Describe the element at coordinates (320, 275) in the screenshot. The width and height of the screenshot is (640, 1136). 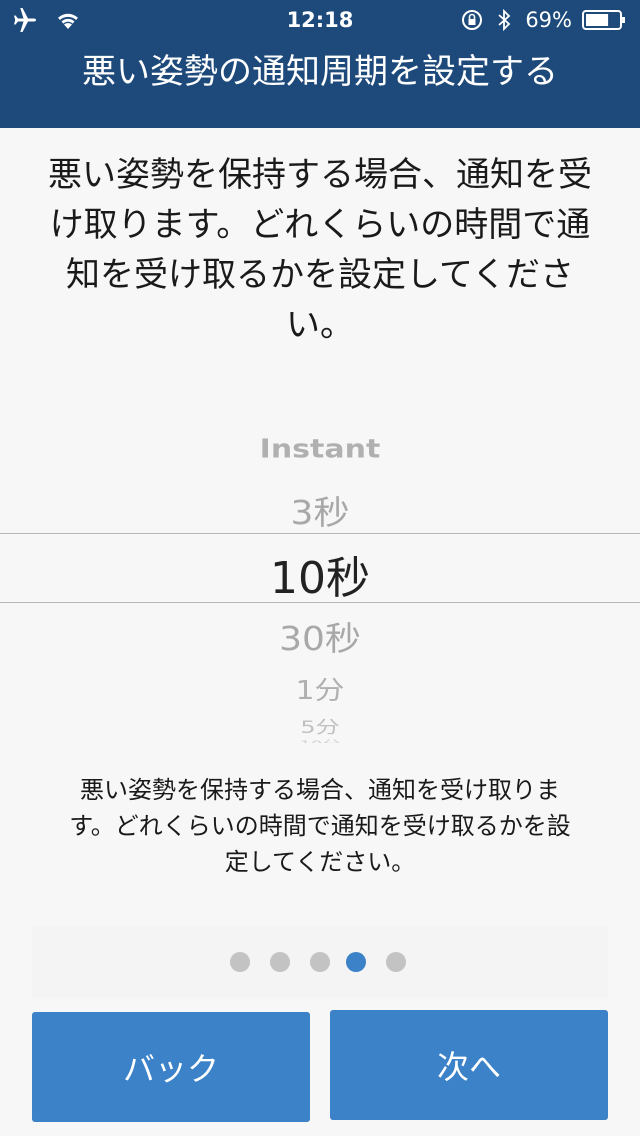
I see `description-line: 知を受け取るかを設定してくださ` at that location.